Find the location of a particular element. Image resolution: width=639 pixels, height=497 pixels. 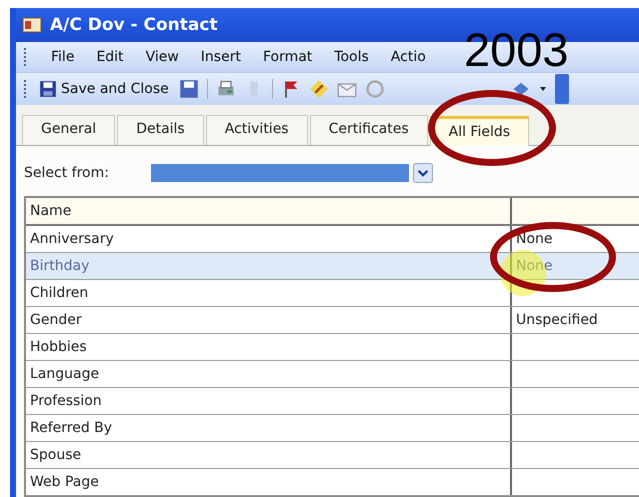

menu-item: View is located at coordinates (162, 57).